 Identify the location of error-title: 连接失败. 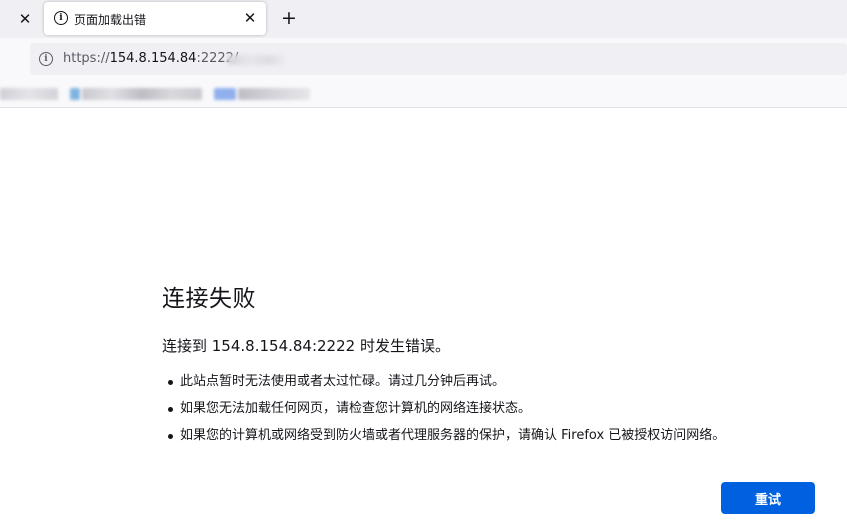
(209, 299).